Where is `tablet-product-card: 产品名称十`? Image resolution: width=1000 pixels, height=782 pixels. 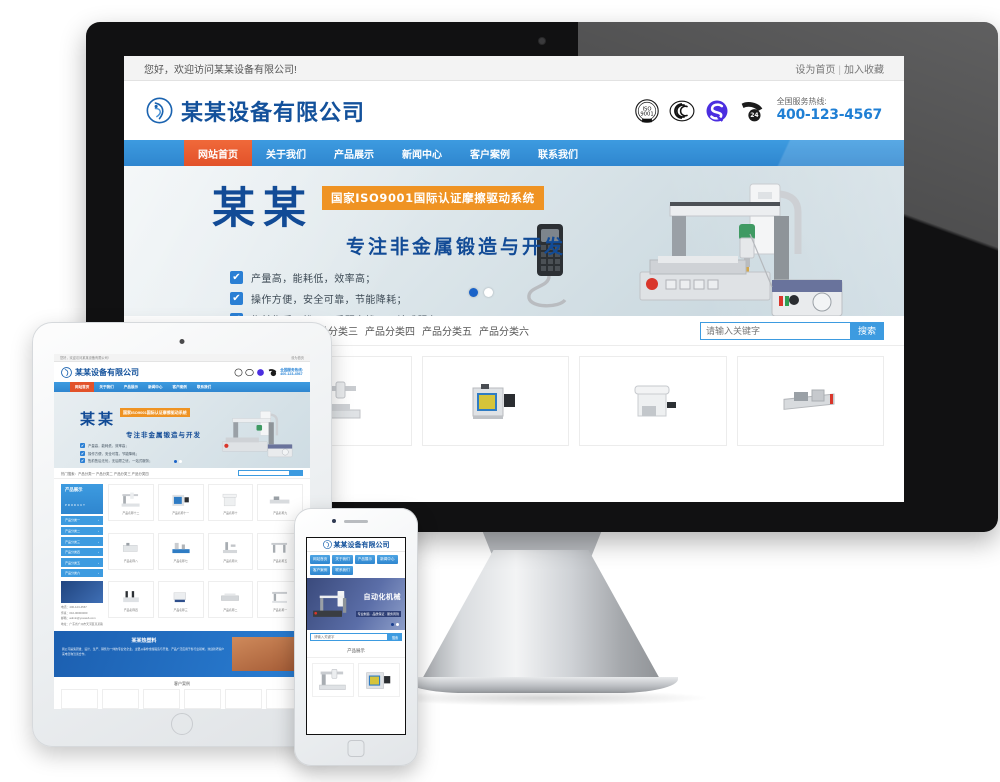 tablet-product-card: 产品名称十 is located at coordinates (230, 502).